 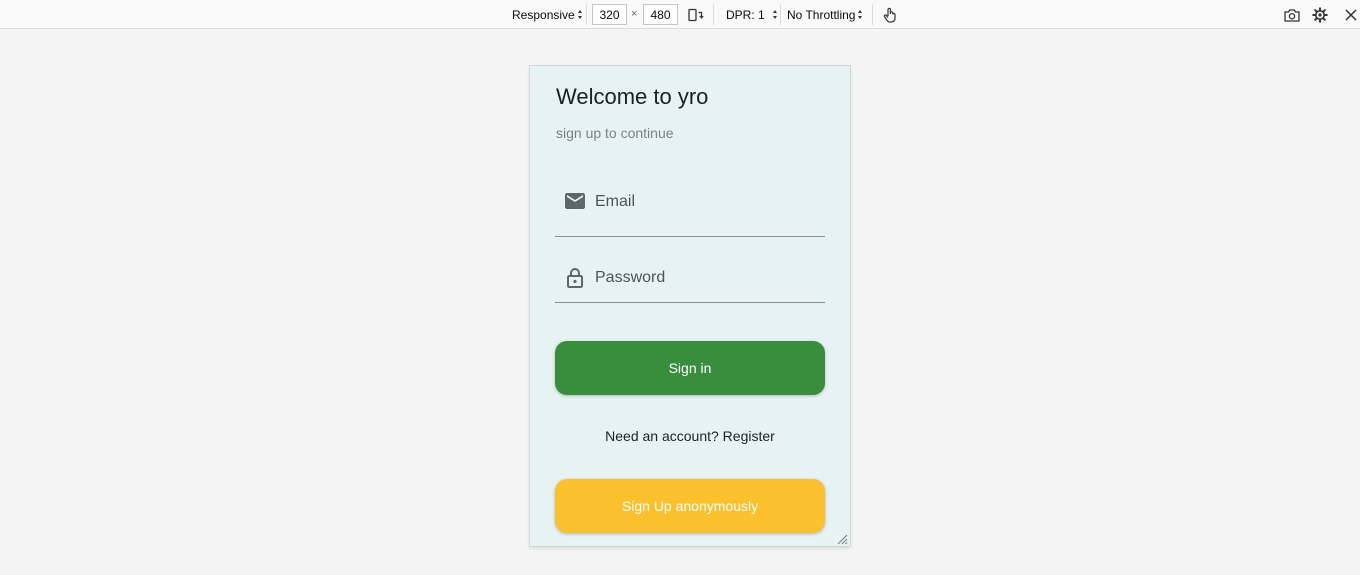 What do you see at coordinates (1292, 15) in the screenshot?
I see `screenshot-icon` at bounding box center [1292, 15].